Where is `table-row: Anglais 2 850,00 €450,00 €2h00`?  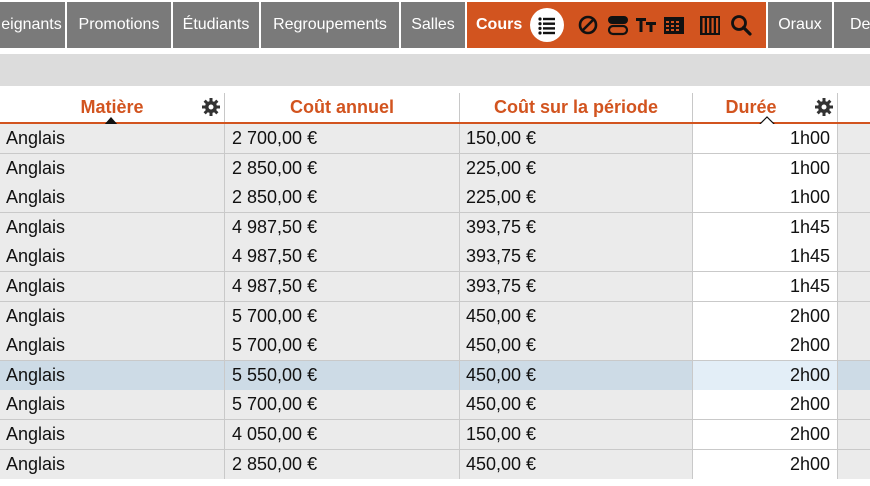
table-row: Anglais 2 850,00 €450,00 €2h00 is located at coordinates (435, 464).